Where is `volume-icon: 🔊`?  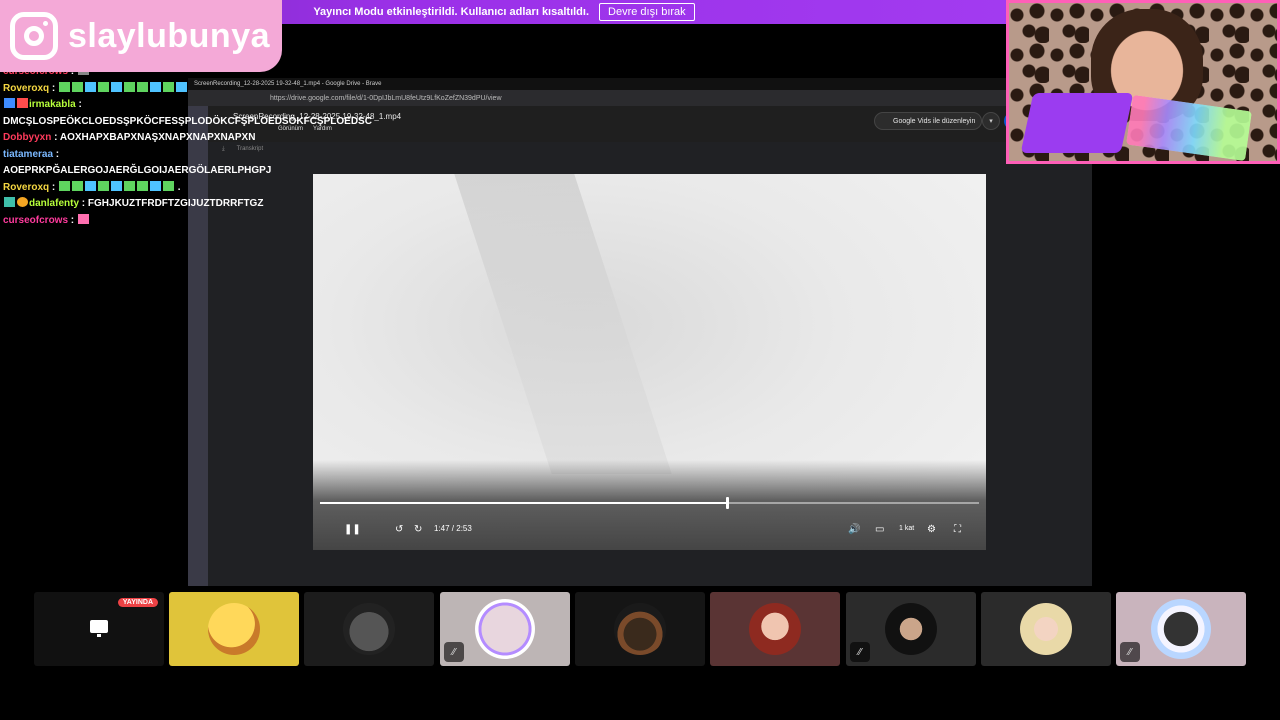 volume-icon: 🔊 is located at coordinates (854, 529).